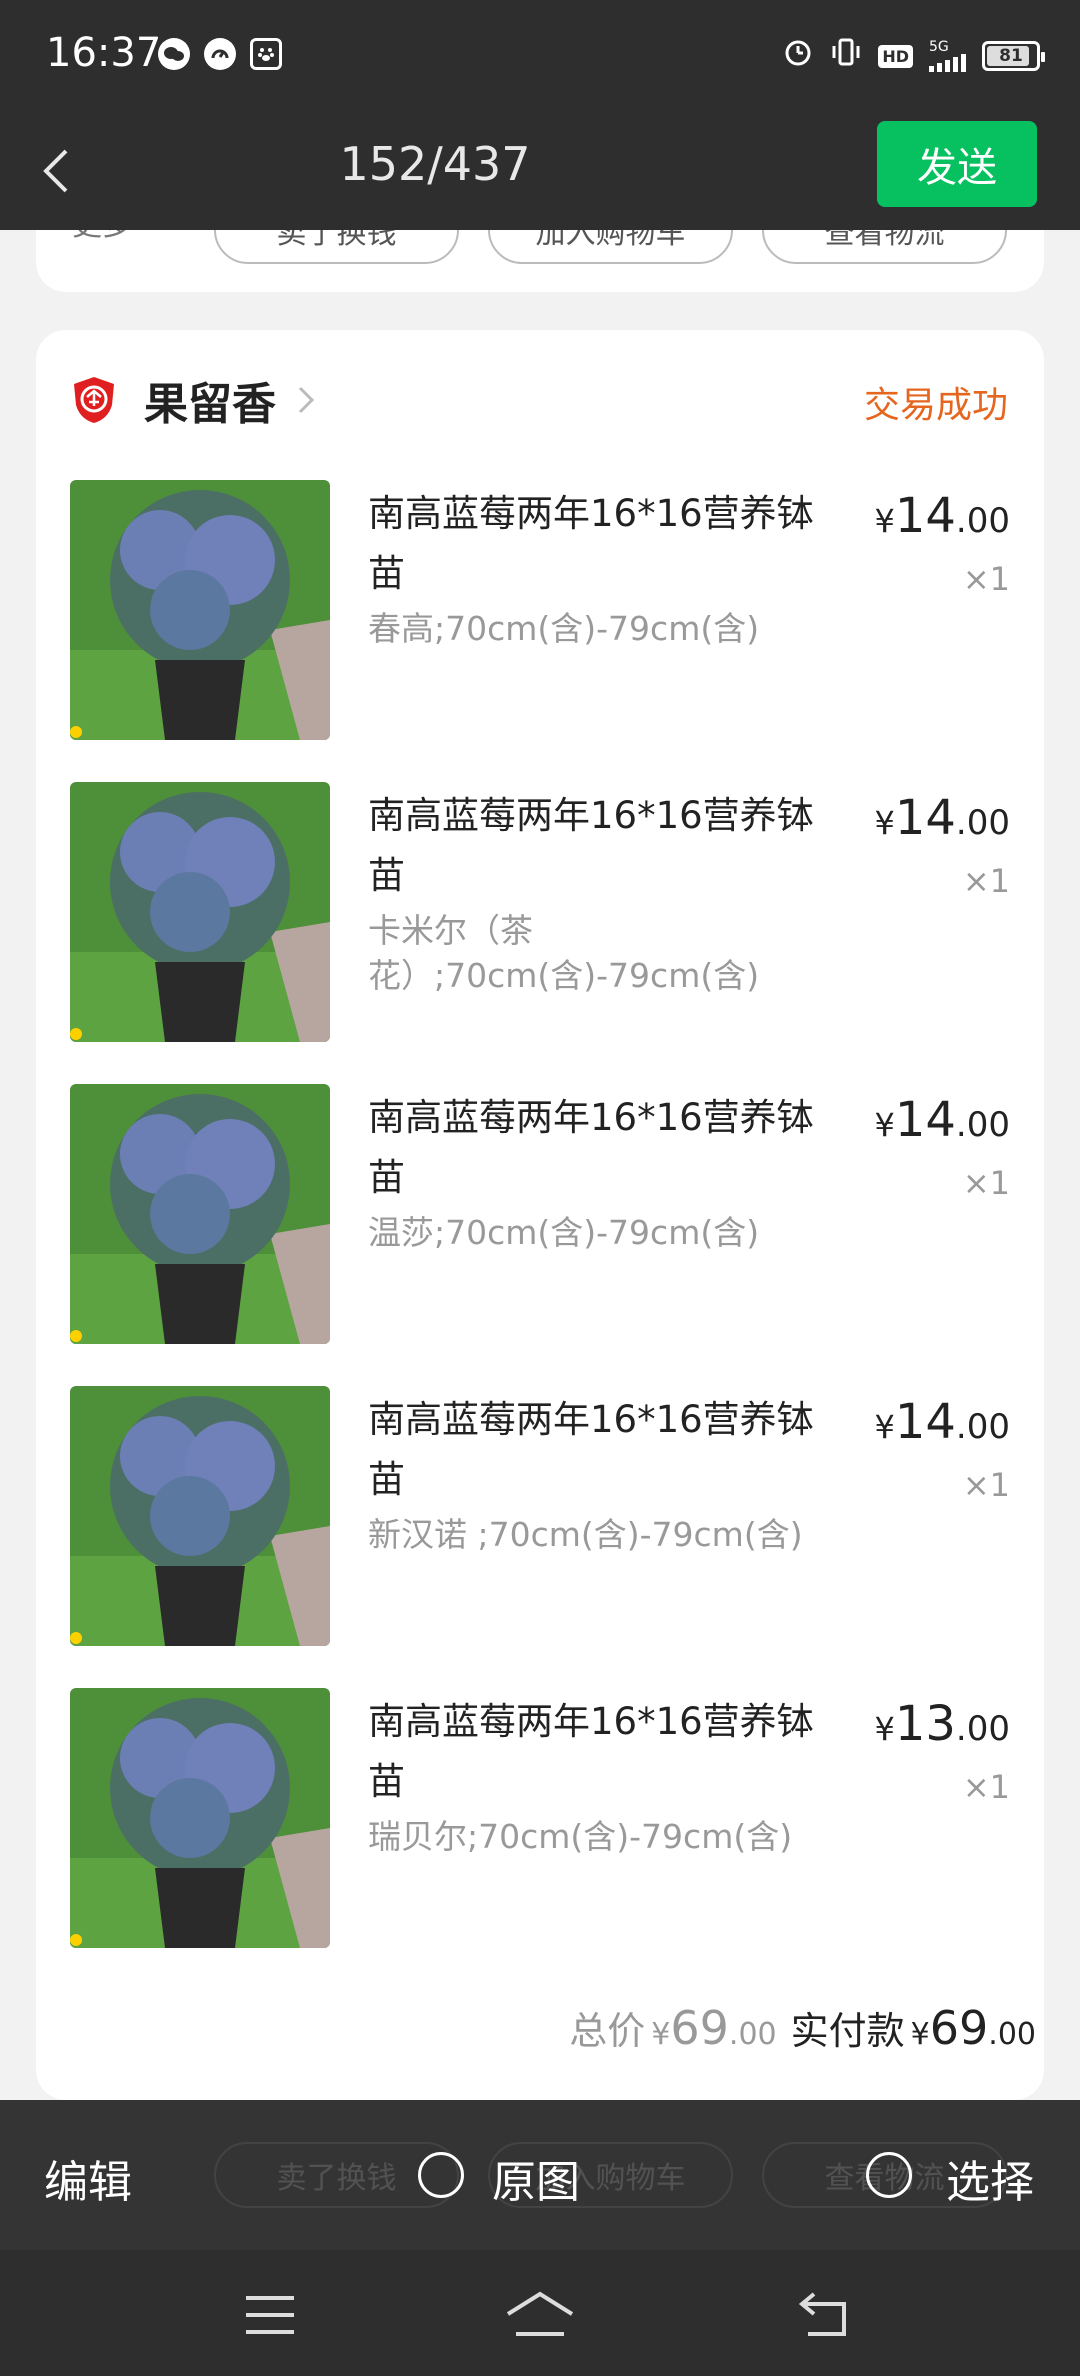 Image resolution: width=1080 pixels, height=2376 pixels. Describe the element at coordinates (536, 2178) in the screenshot. I see `original-image-label: 原图` at that location.